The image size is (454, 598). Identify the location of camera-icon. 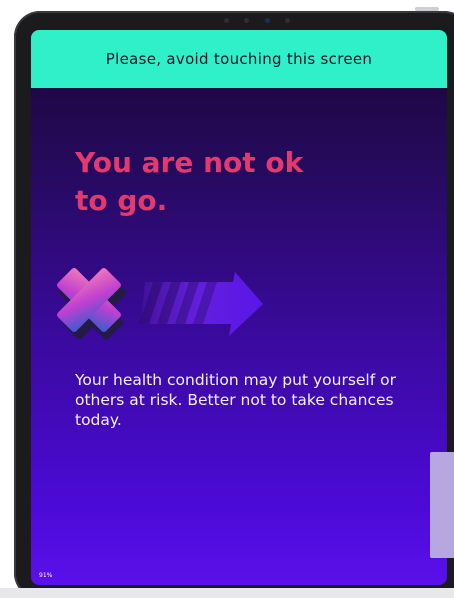
(257, 20).